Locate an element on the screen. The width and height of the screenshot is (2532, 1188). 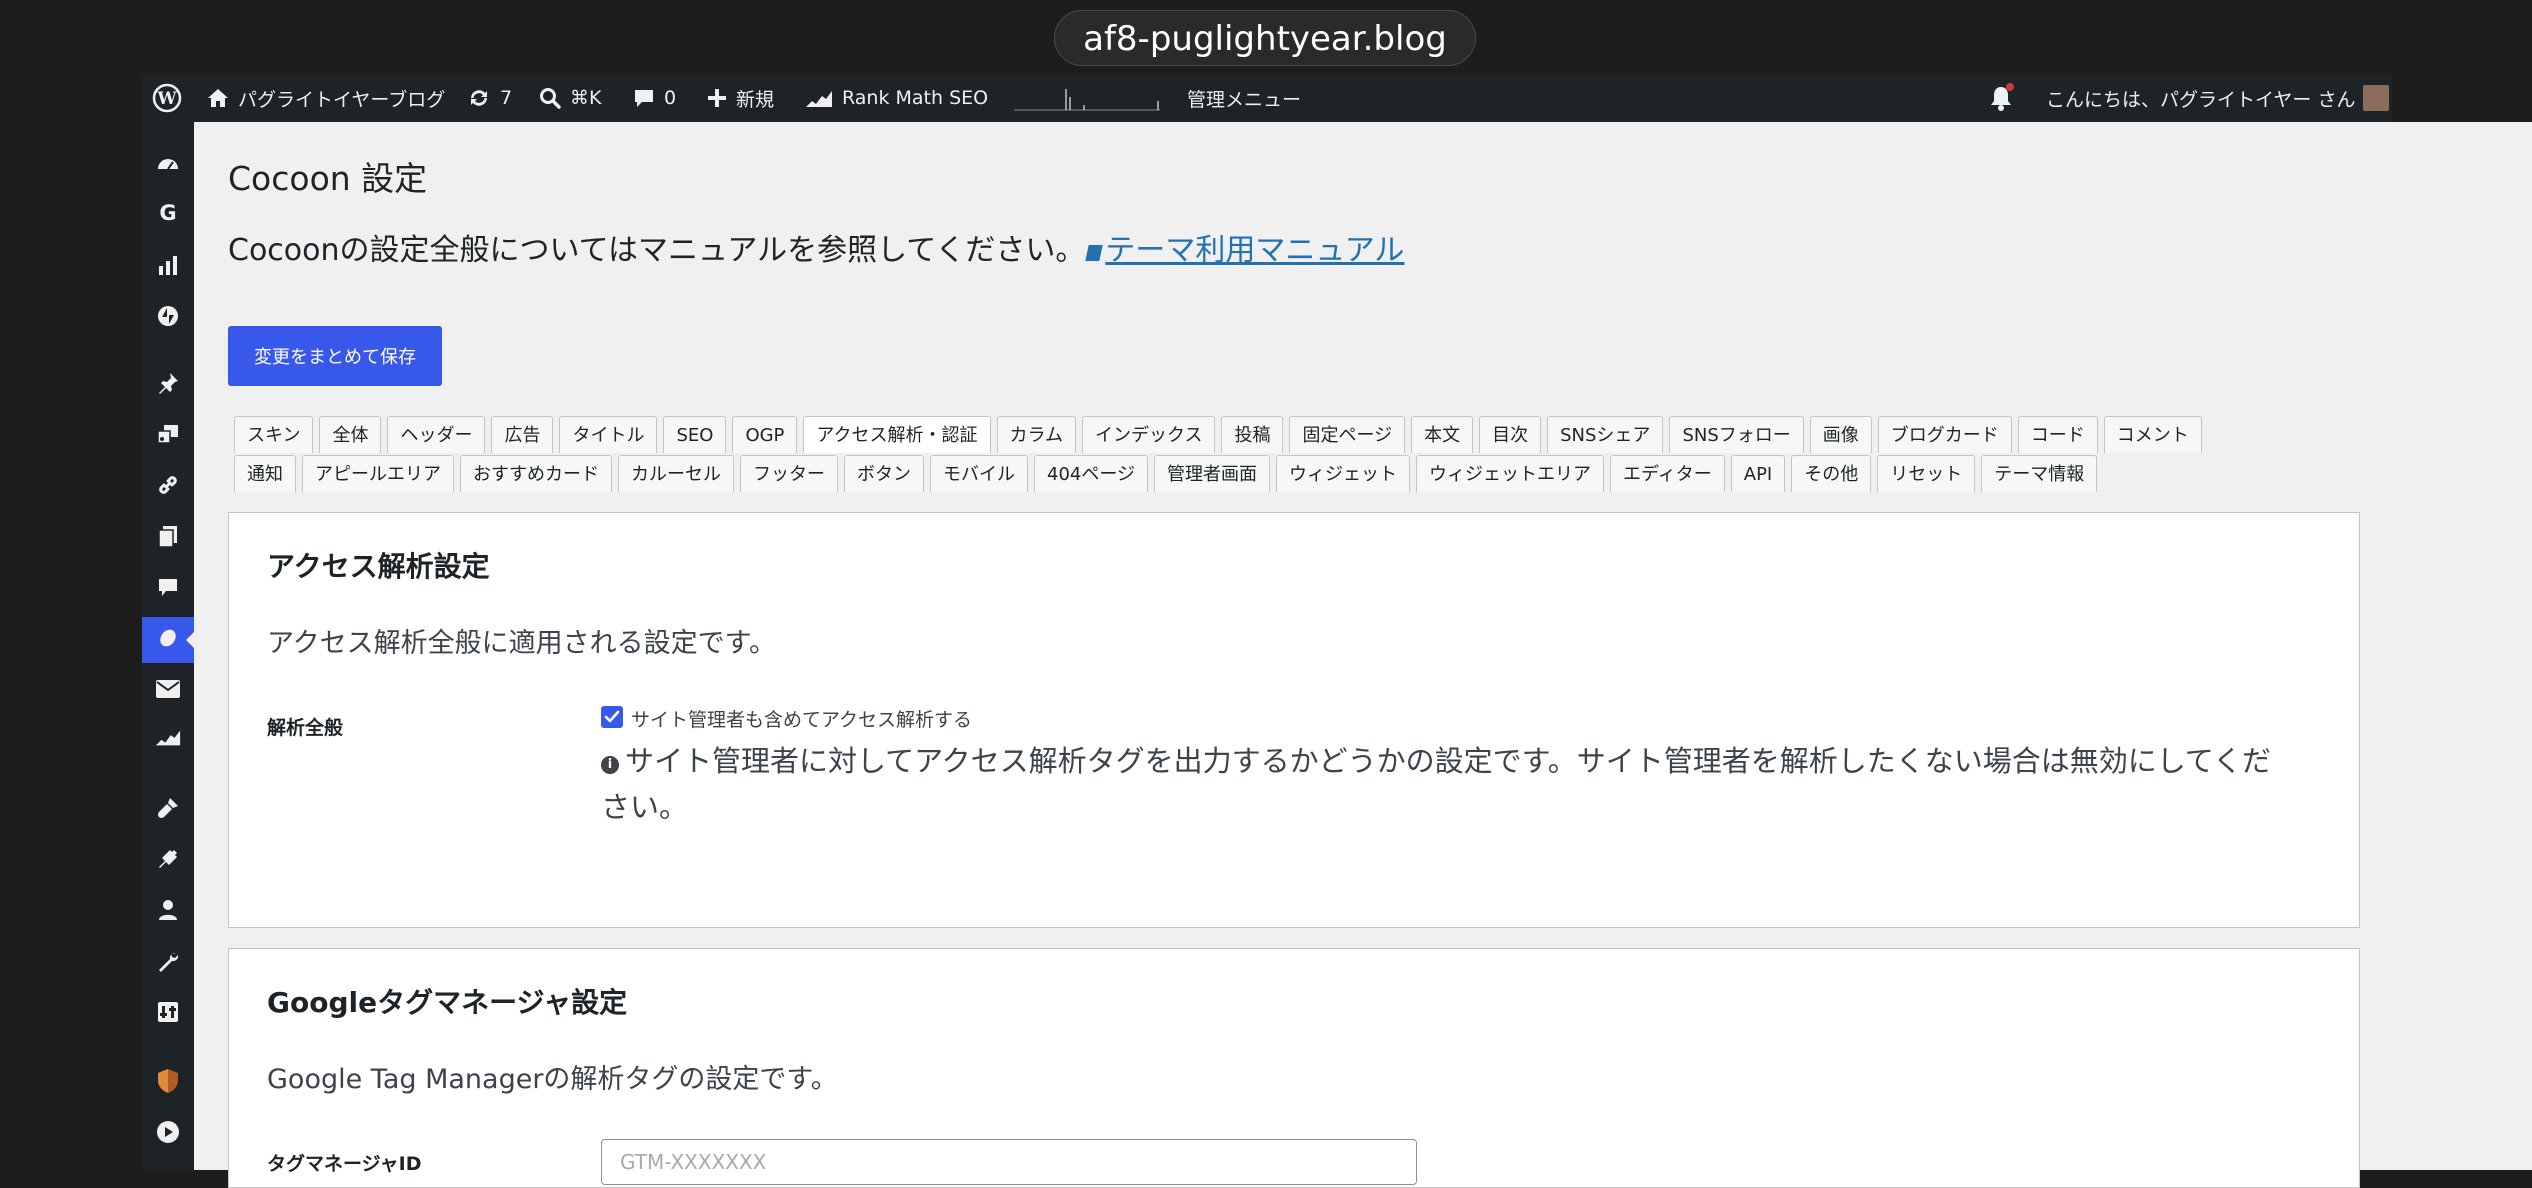
include-admin-checkbox is located at coordinates (612, 717).